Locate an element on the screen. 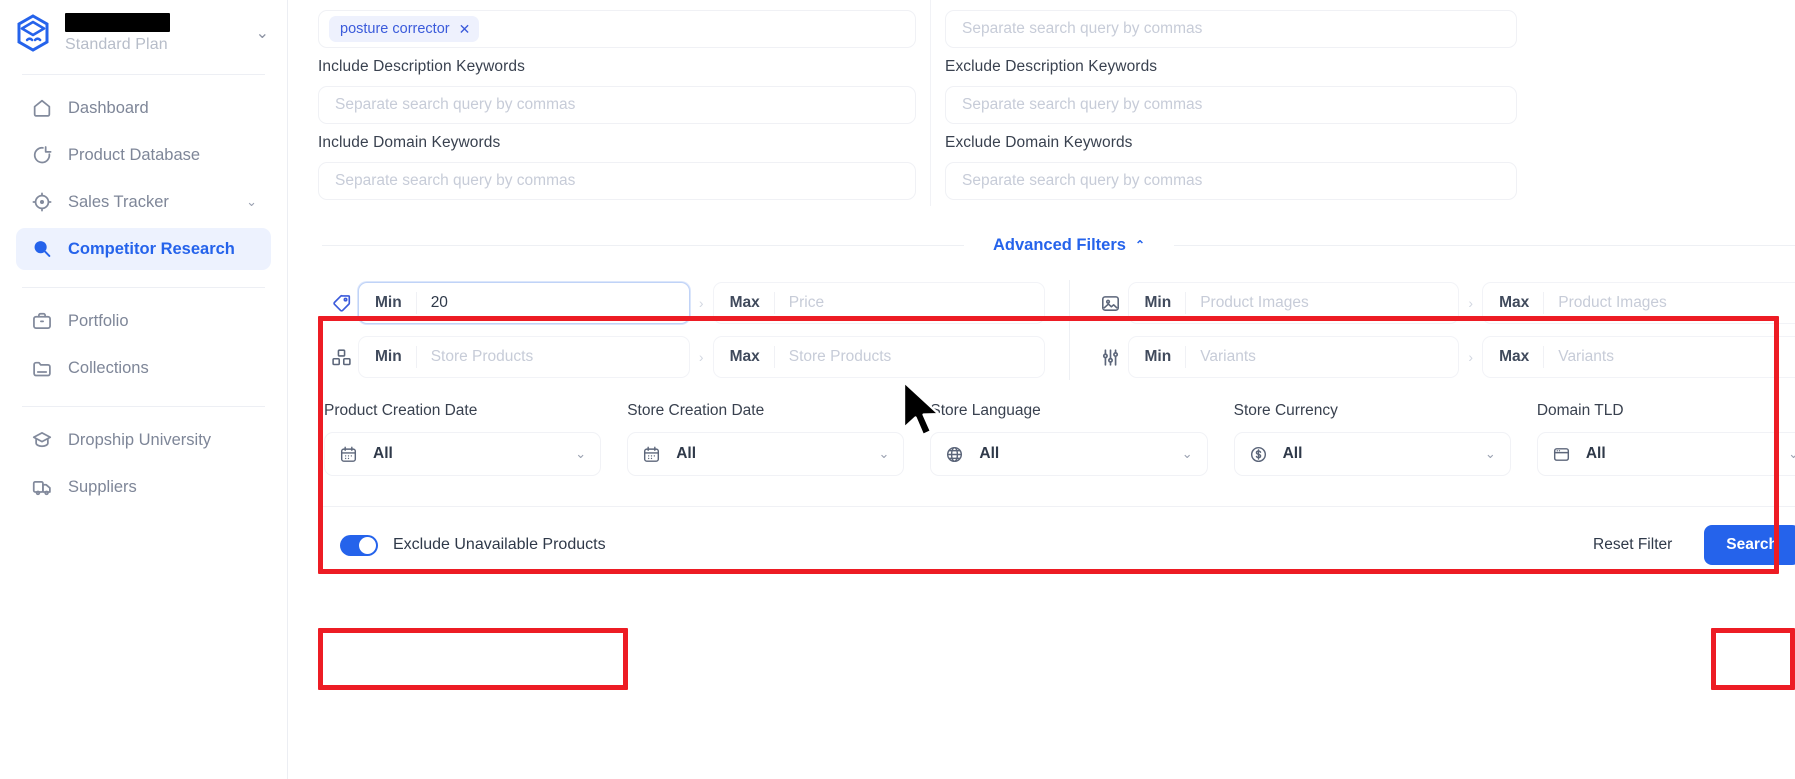 The image size is (1795, 779). home-icon is located at coordinates (42, 108).